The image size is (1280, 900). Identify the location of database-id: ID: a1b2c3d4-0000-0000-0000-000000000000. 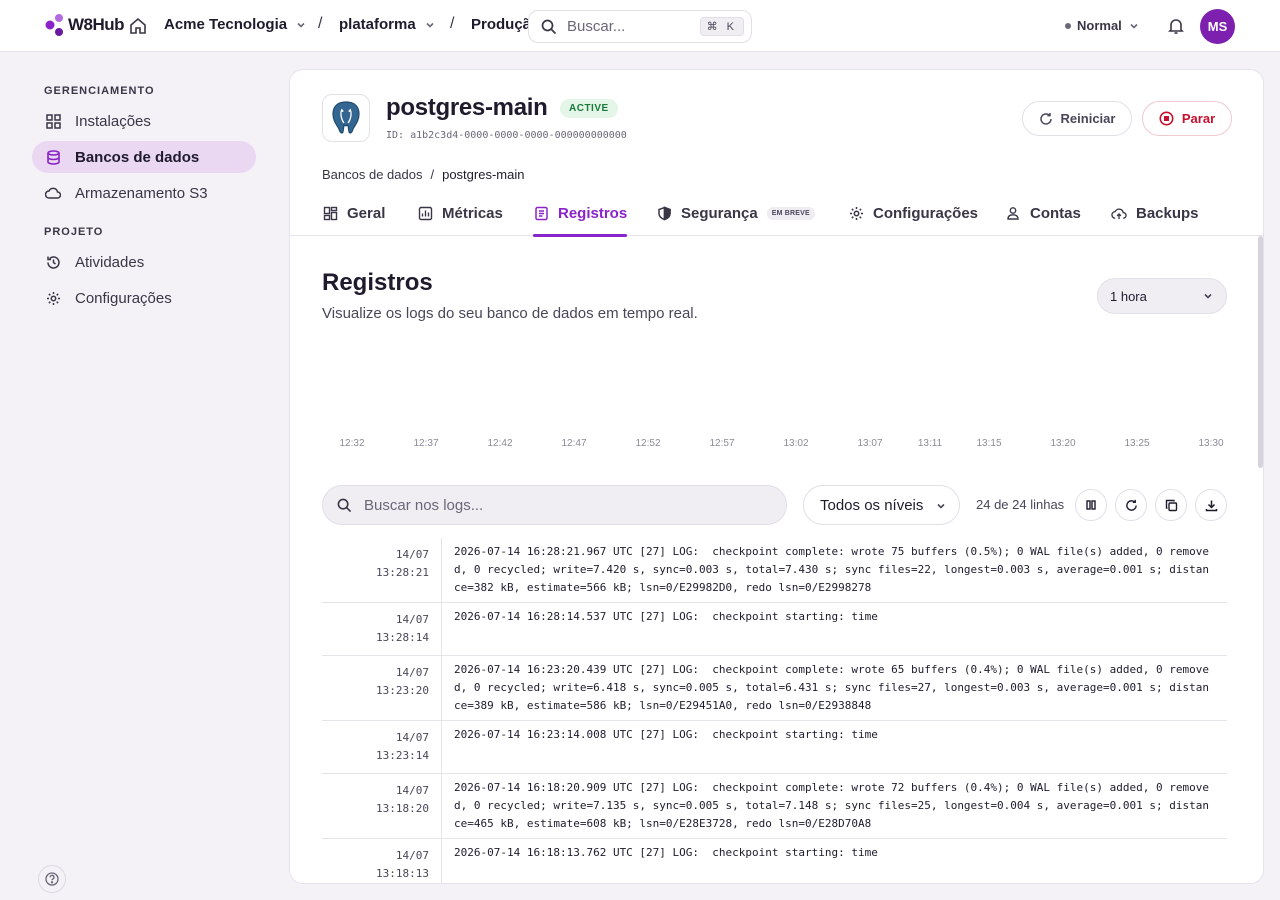
(506, 135).